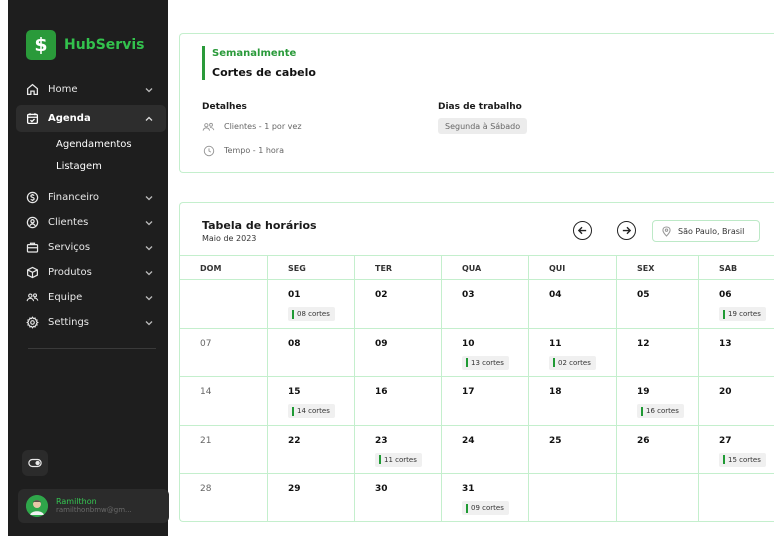 The image size is (774, 536). I want to click on calendar-day-cell: 23 11 cortes, so click(398, 448).